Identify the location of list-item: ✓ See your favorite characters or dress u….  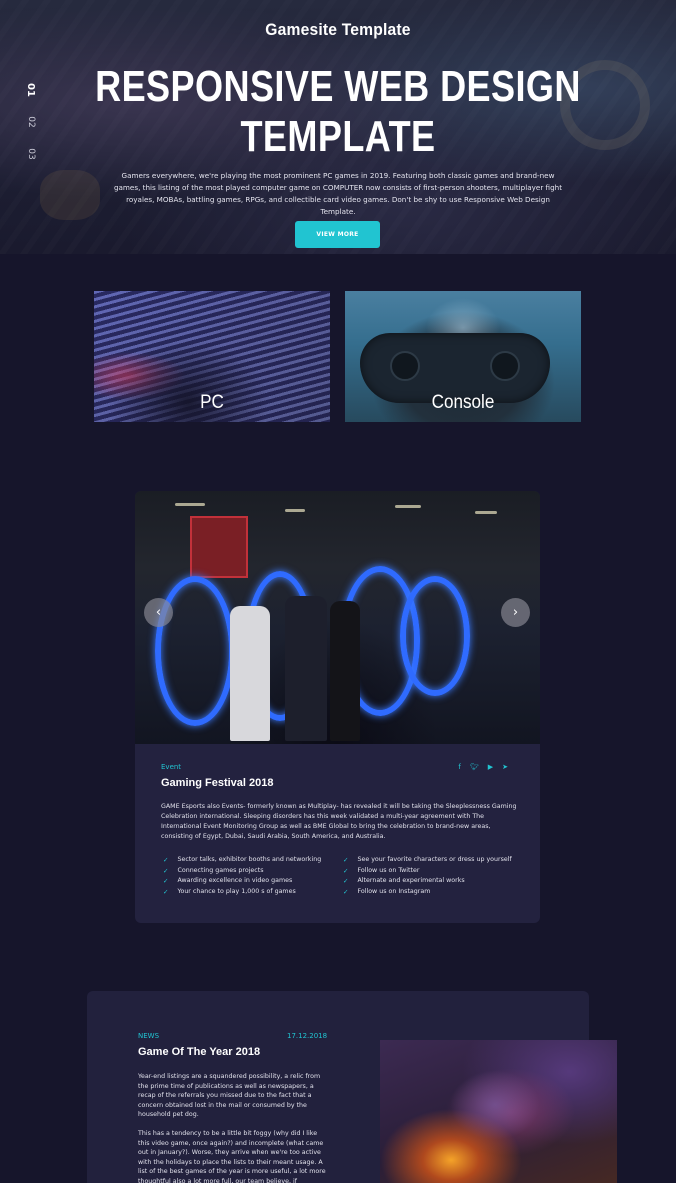
(427, 860).